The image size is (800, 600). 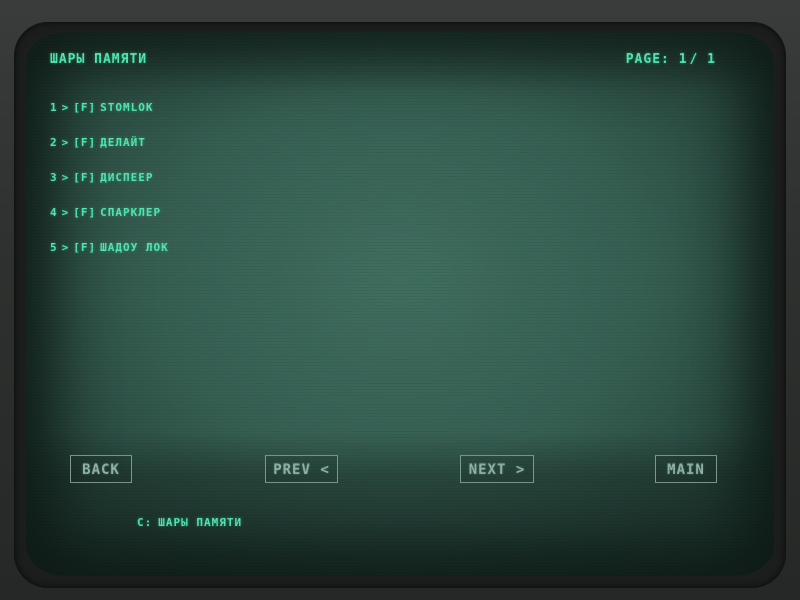 I want to click on status-path: ШАРЫ ПАМЯТИ, so click(x=200, y=522).